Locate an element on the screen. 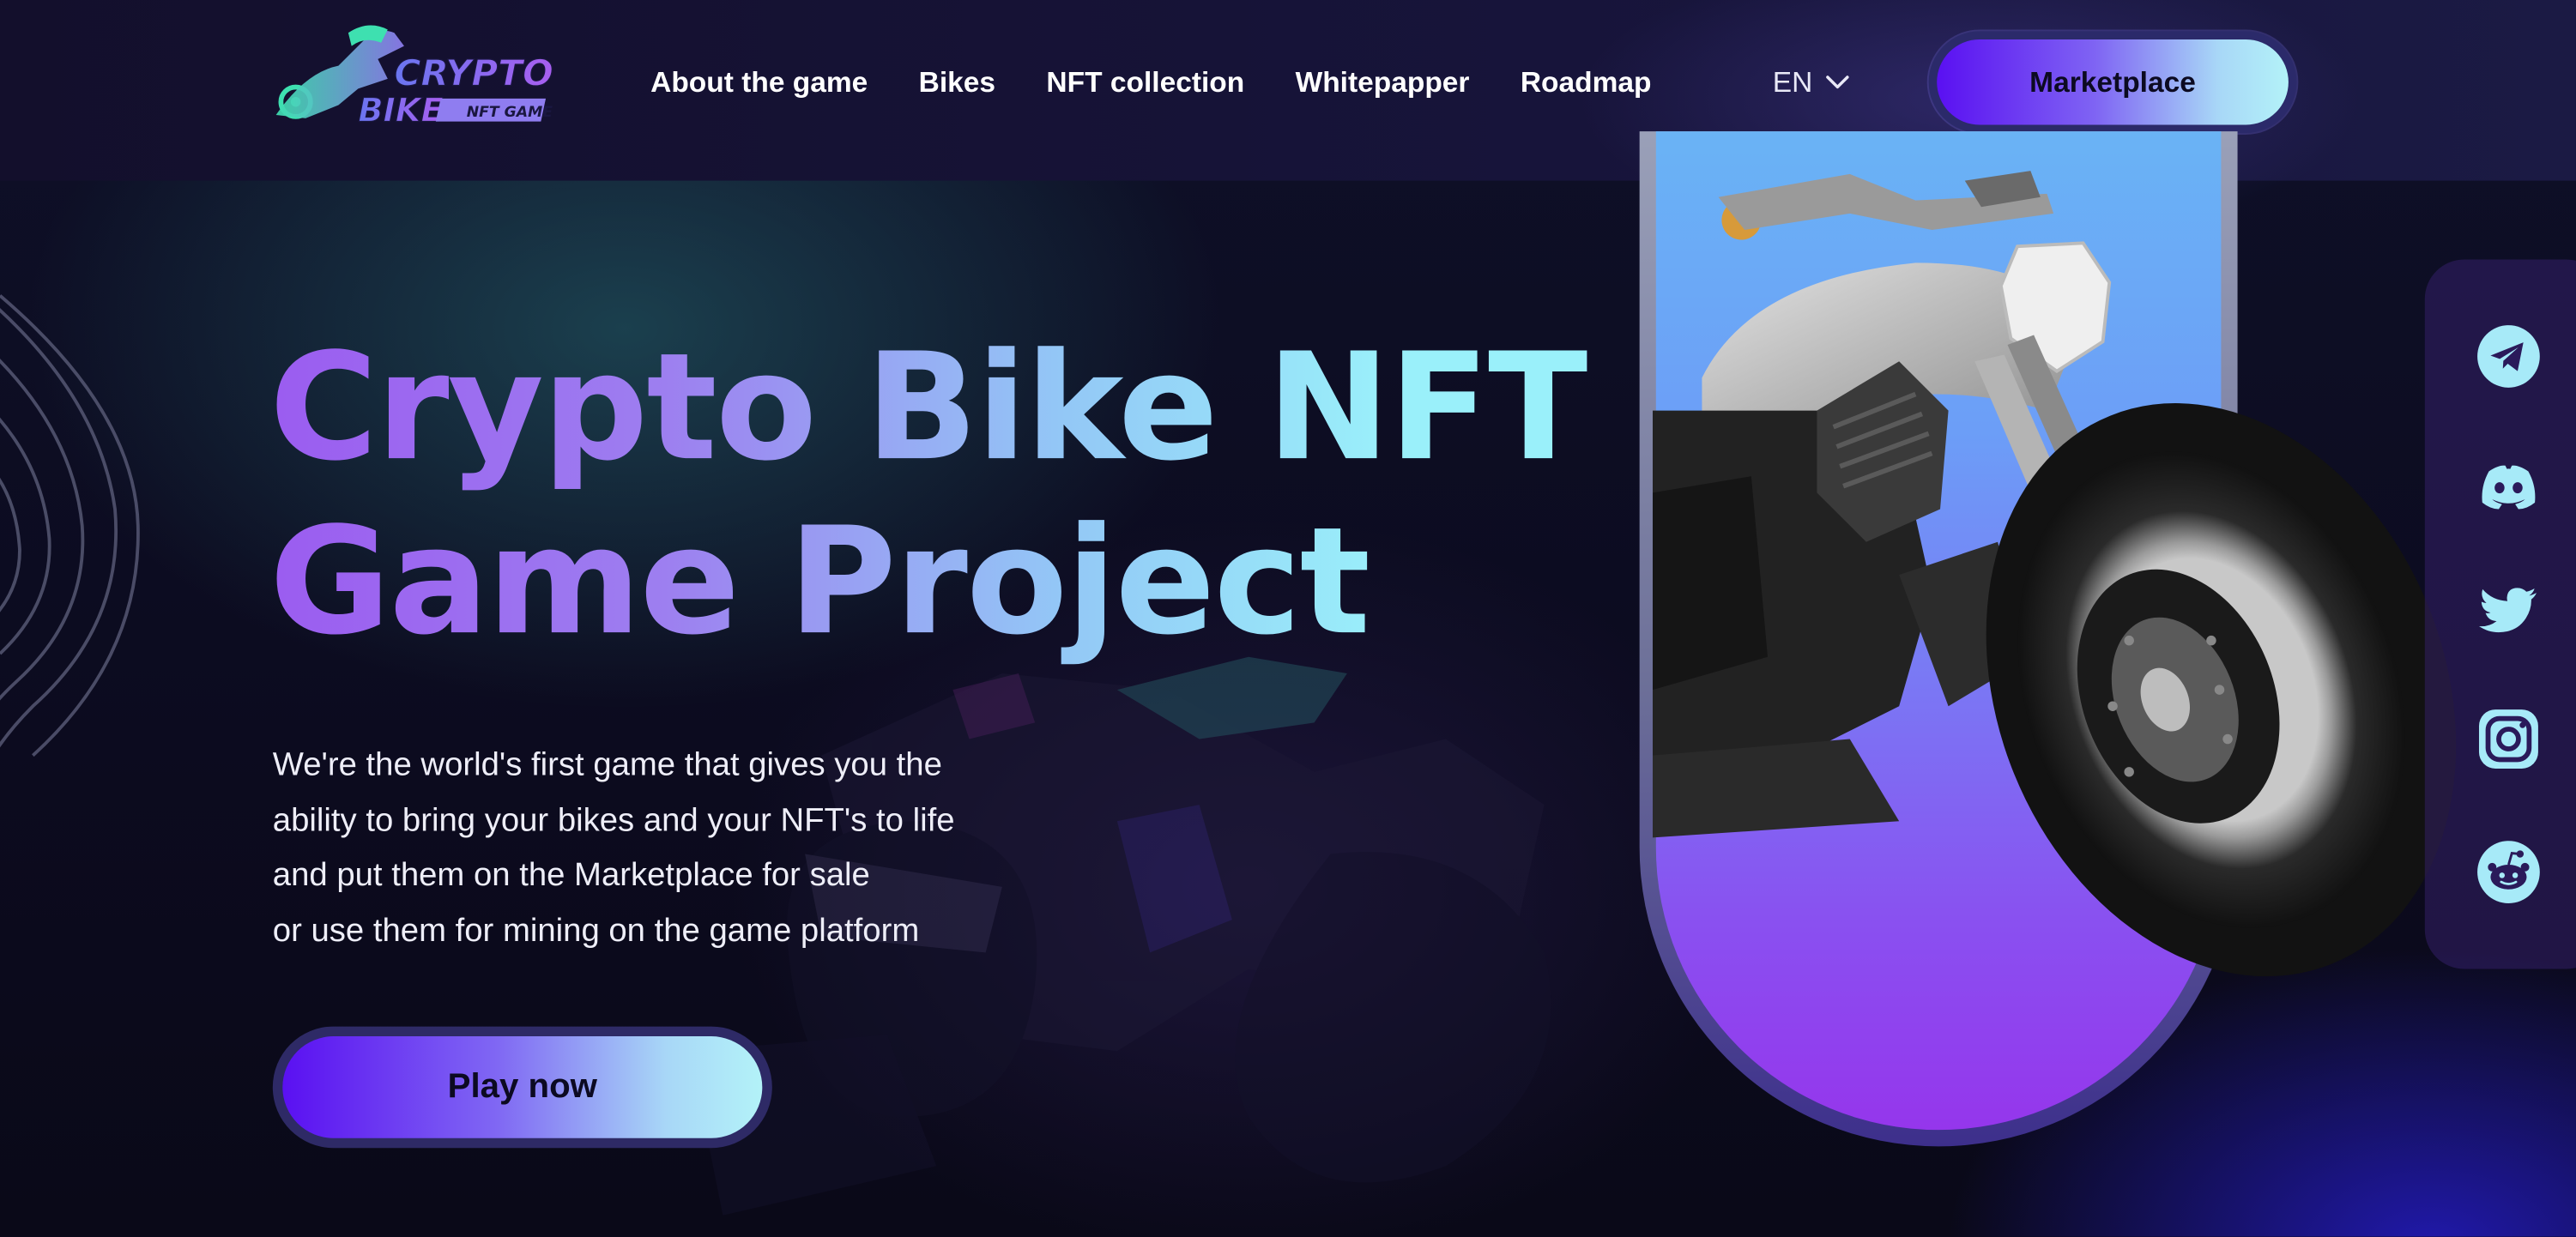 The image size is (2576, 1237). twitter-icon is located at coordinates (2509, 611).